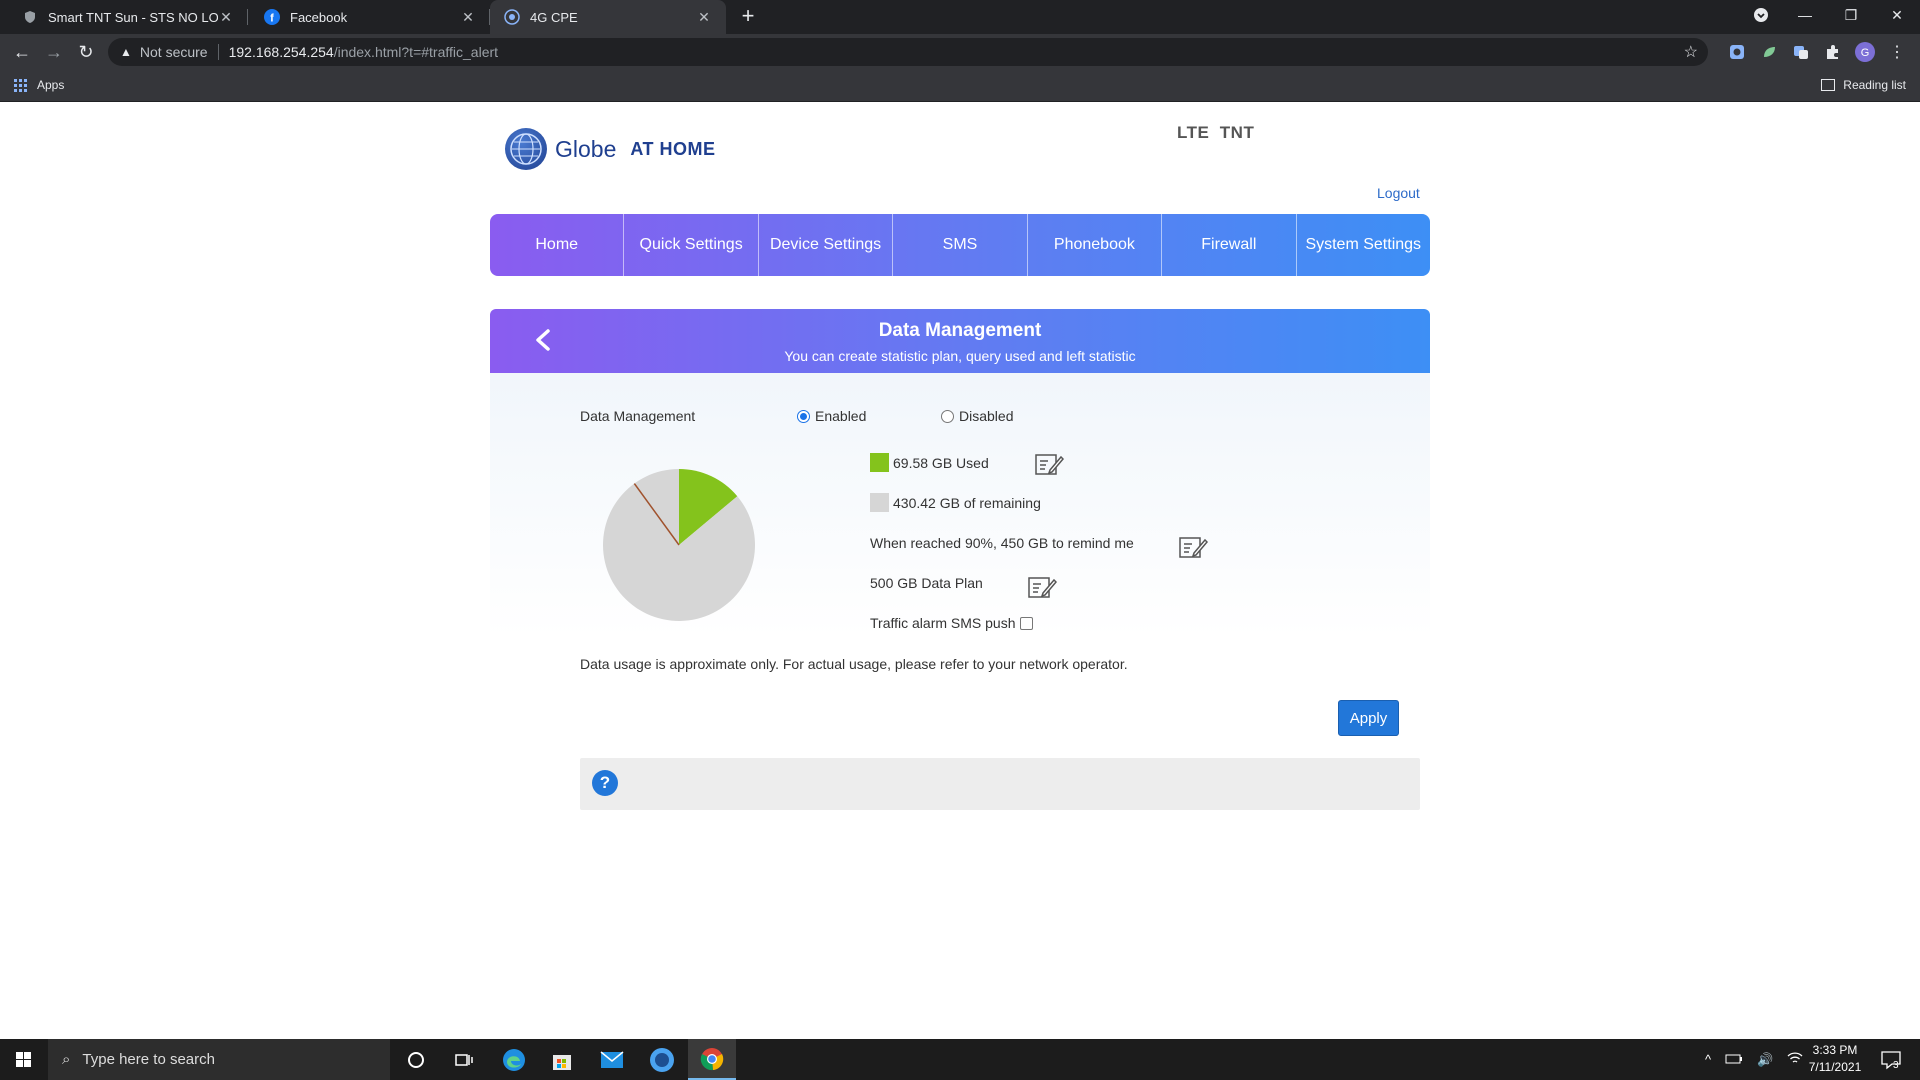 The height and width of the screenshot is (1080, 1920). What do you see at coordinates (1897, 52) in the screenshot?
I see `browser-menu-icon: ⋮` at bounding box center [1897, 52].